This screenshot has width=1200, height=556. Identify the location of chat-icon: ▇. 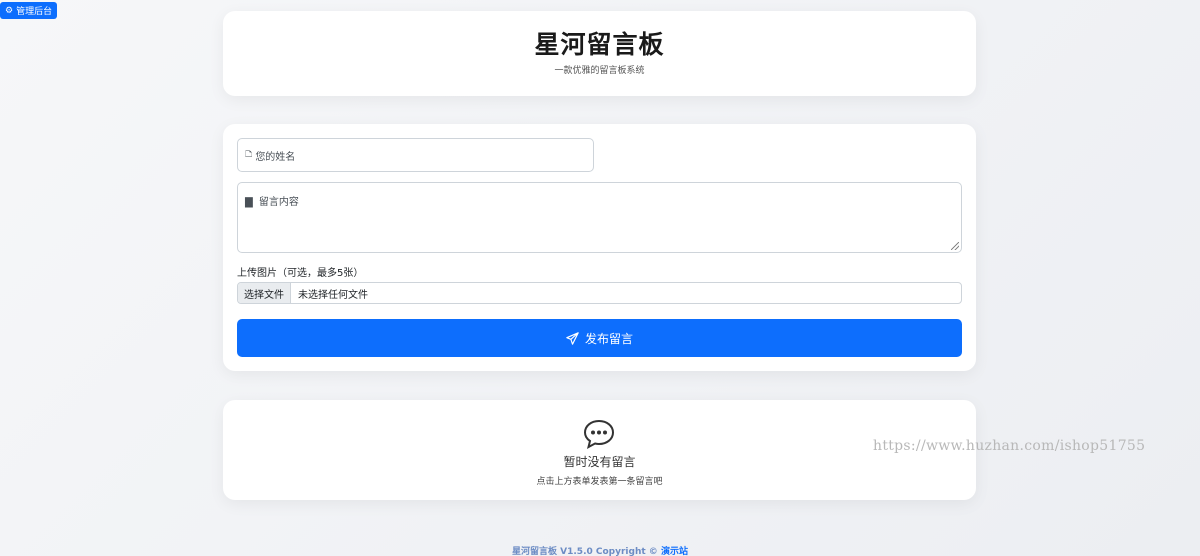
(249, 202).